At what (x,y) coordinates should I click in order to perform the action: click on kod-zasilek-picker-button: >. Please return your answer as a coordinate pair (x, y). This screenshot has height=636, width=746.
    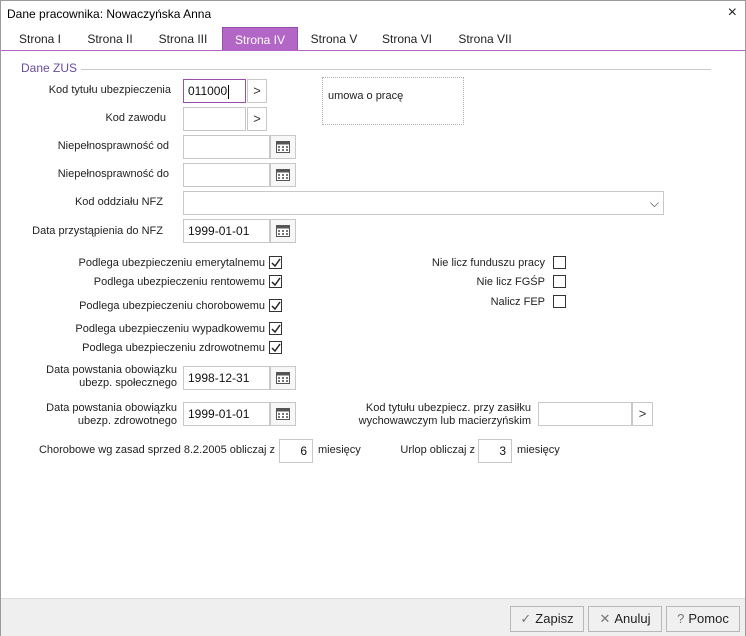
    Looking at the image, I should click on (642, 414).